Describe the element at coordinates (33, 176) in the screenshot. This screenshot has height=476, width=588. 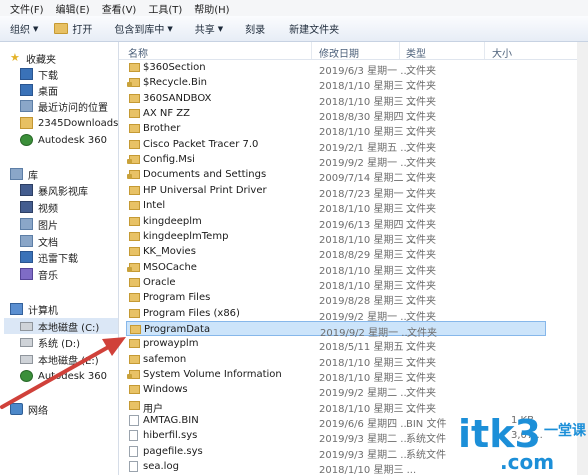
I see `nav-libraries-label: 库` at that location.